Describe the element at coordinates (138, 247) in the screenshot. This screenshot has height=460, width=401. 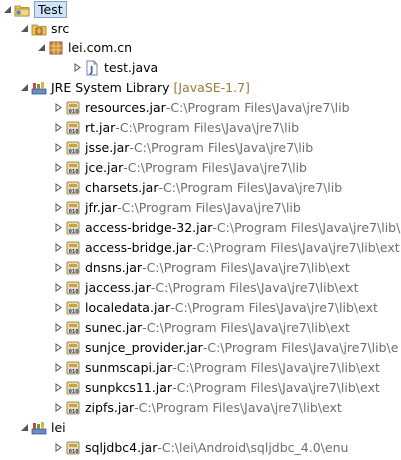
I see `jar-name: access-bridge.jar` at that location.